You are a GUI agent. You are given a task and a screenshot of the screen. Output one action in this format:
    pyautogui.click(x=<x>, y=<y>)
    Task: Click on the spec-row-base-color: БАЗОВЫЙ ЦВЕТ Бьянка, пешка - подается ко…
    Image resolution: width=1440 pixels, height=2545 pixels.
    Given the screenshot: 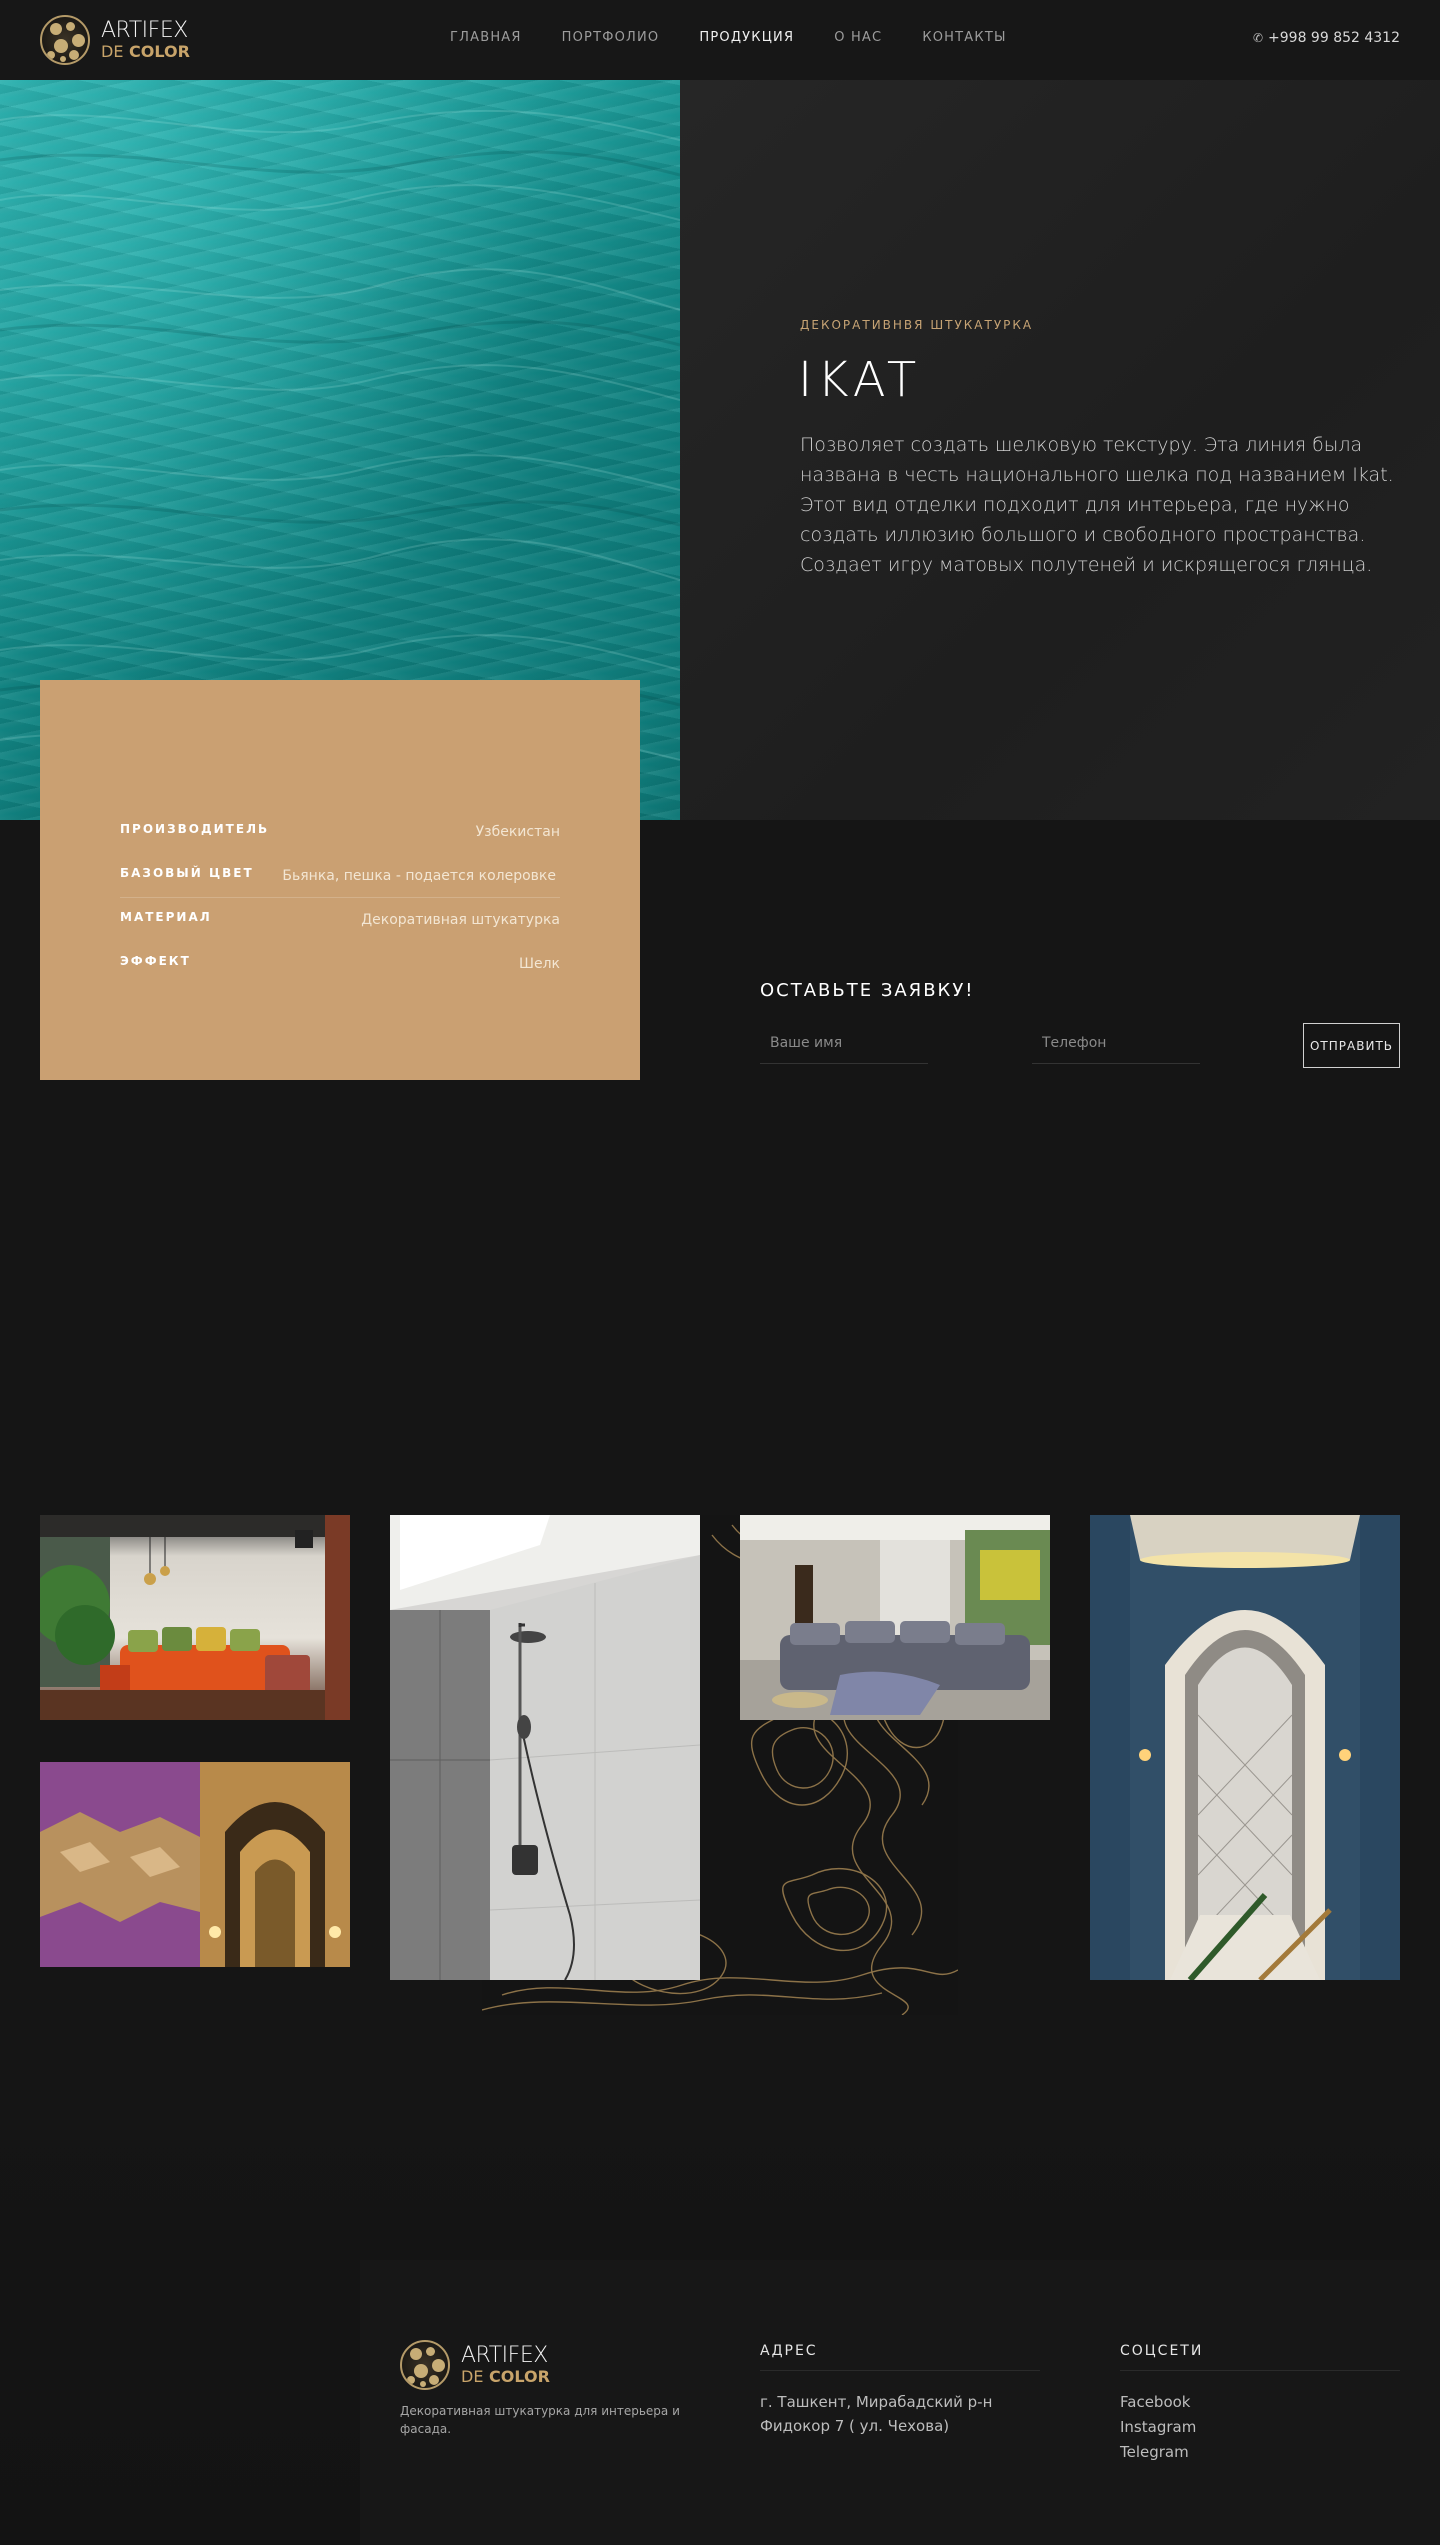 What is the action you would take?
    pyautogui.click(x=340, y=876)
    